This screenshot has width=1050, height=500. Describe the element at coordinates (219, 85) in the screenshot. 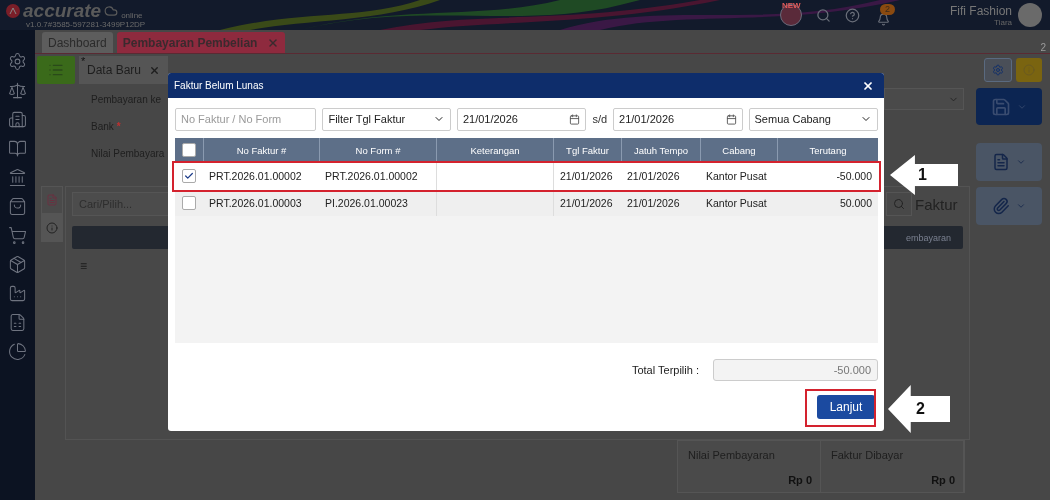

I see `dialog-title: Faktur Belum Lunas` at that location.